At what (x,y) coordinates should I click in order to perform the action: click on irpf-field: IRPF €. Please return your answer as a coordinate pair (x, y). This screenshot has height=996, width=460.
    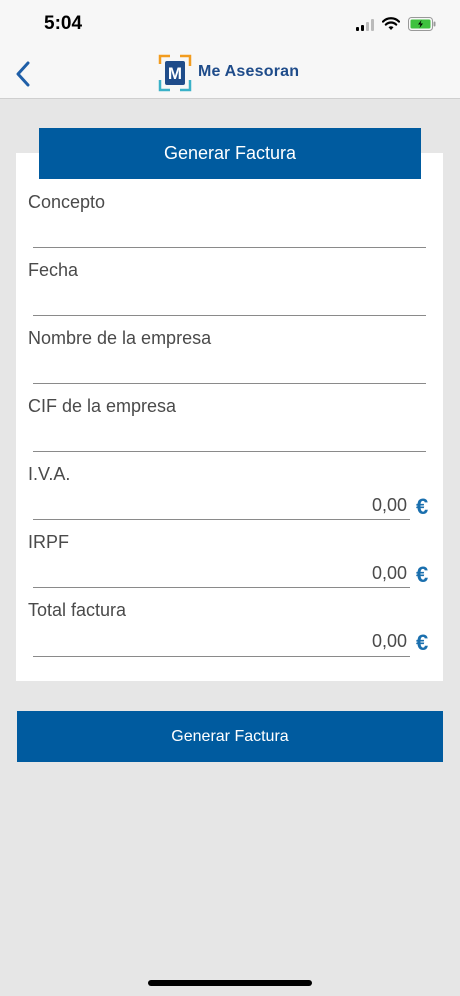
    Looking at the image, I should click on (228, 560).